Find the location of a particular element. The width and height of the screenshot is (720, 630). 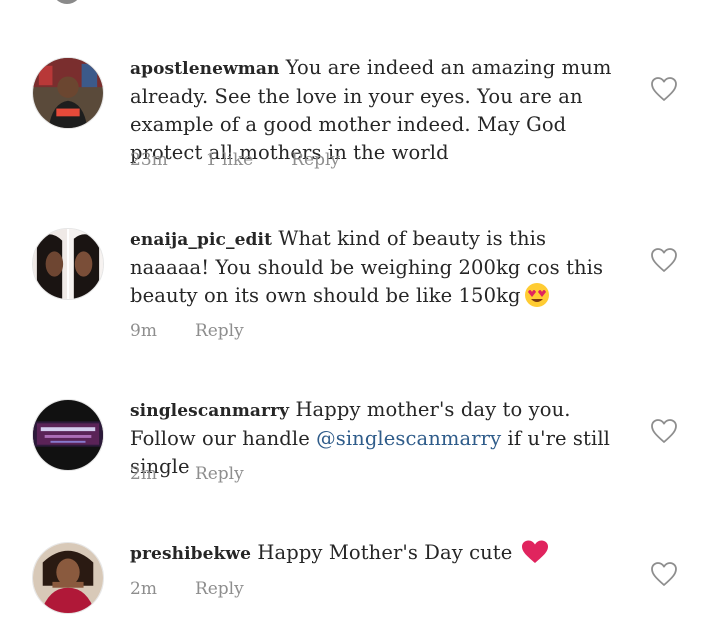

comment-text: Happy Mother's Day cute is located at coordinates (385, 552).